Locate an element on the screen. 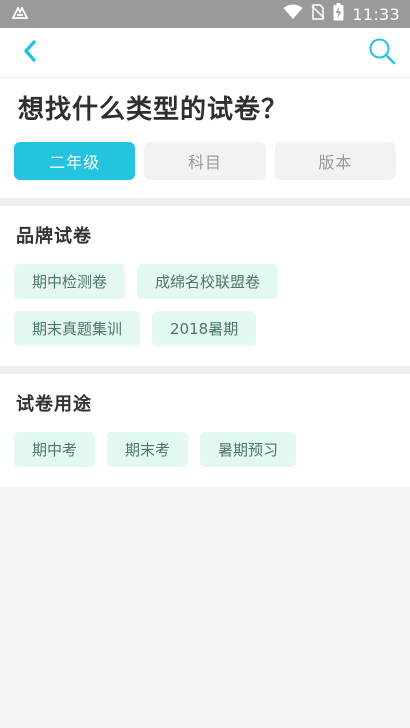 Image resolution: width=410 pixels, height=728 pixels. chip-alliance-papers: 成绵名校联盟卷 is located at coordinates (208, 281).